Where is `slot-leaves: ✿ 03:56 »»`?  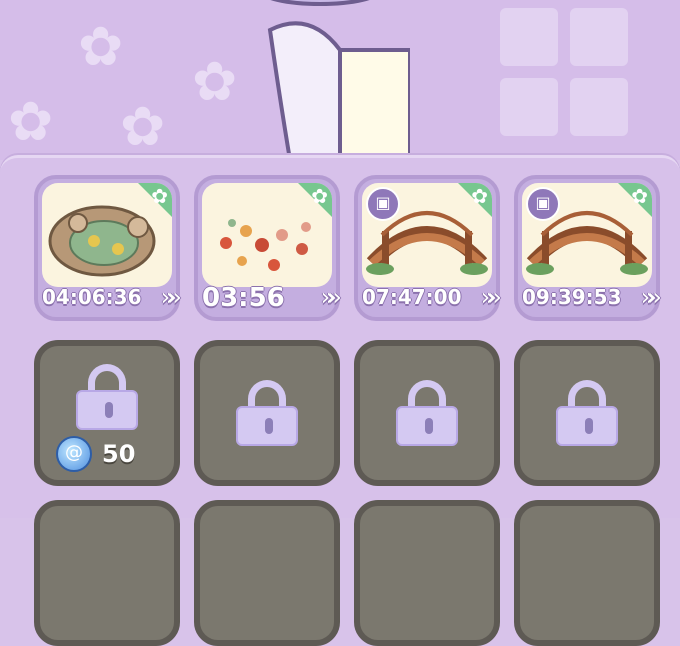 slot-leaves: ✿ 03:56 »» is located at coordinates (268, 248).